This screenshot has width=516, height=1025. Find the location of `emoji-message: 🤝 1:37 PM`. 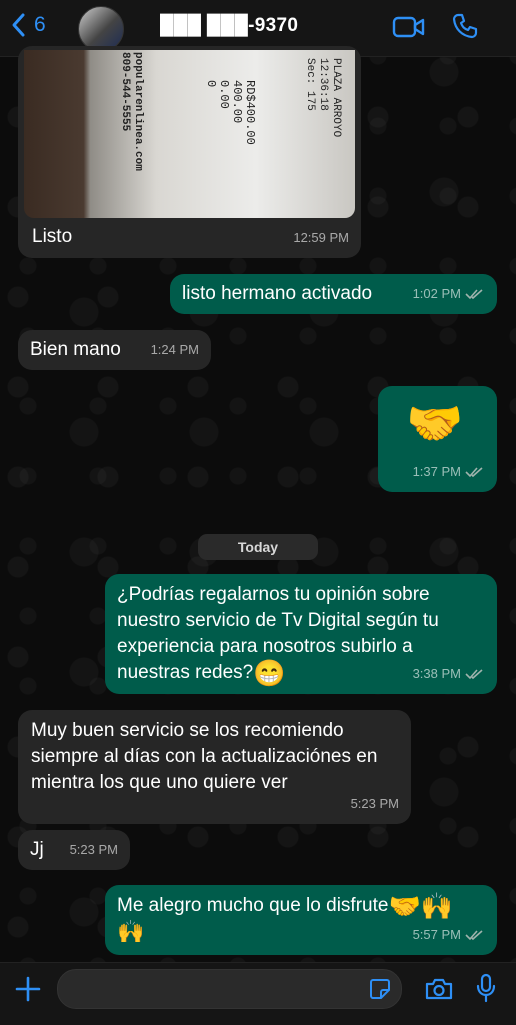

emoji-message: 🤝 1:37 PM is located at coordinates (437, 439).